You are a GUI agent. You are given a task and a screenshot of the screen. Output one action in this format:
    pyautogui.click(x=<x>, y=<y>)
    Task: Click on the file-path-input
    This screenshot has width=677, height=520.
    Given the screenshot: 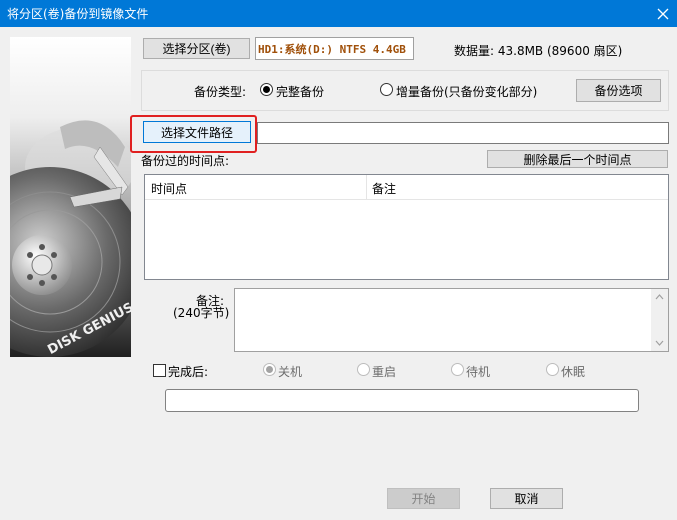 What is the action you would take?
    pyautogui.click(x=463, y=133)
    